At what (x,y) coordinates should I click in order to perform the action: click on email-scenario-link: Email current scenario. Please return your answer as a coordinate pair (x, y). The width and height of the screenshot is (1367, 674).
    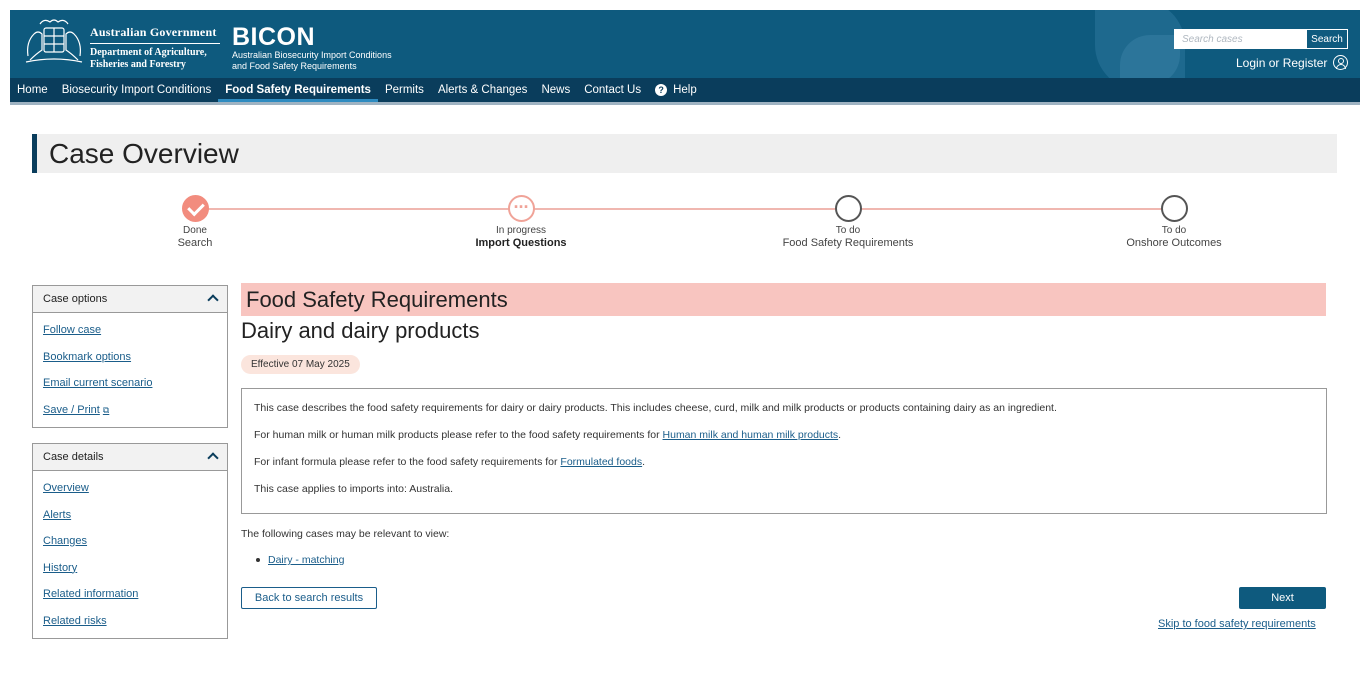
    Looking at the image, I should click on (130, 383).